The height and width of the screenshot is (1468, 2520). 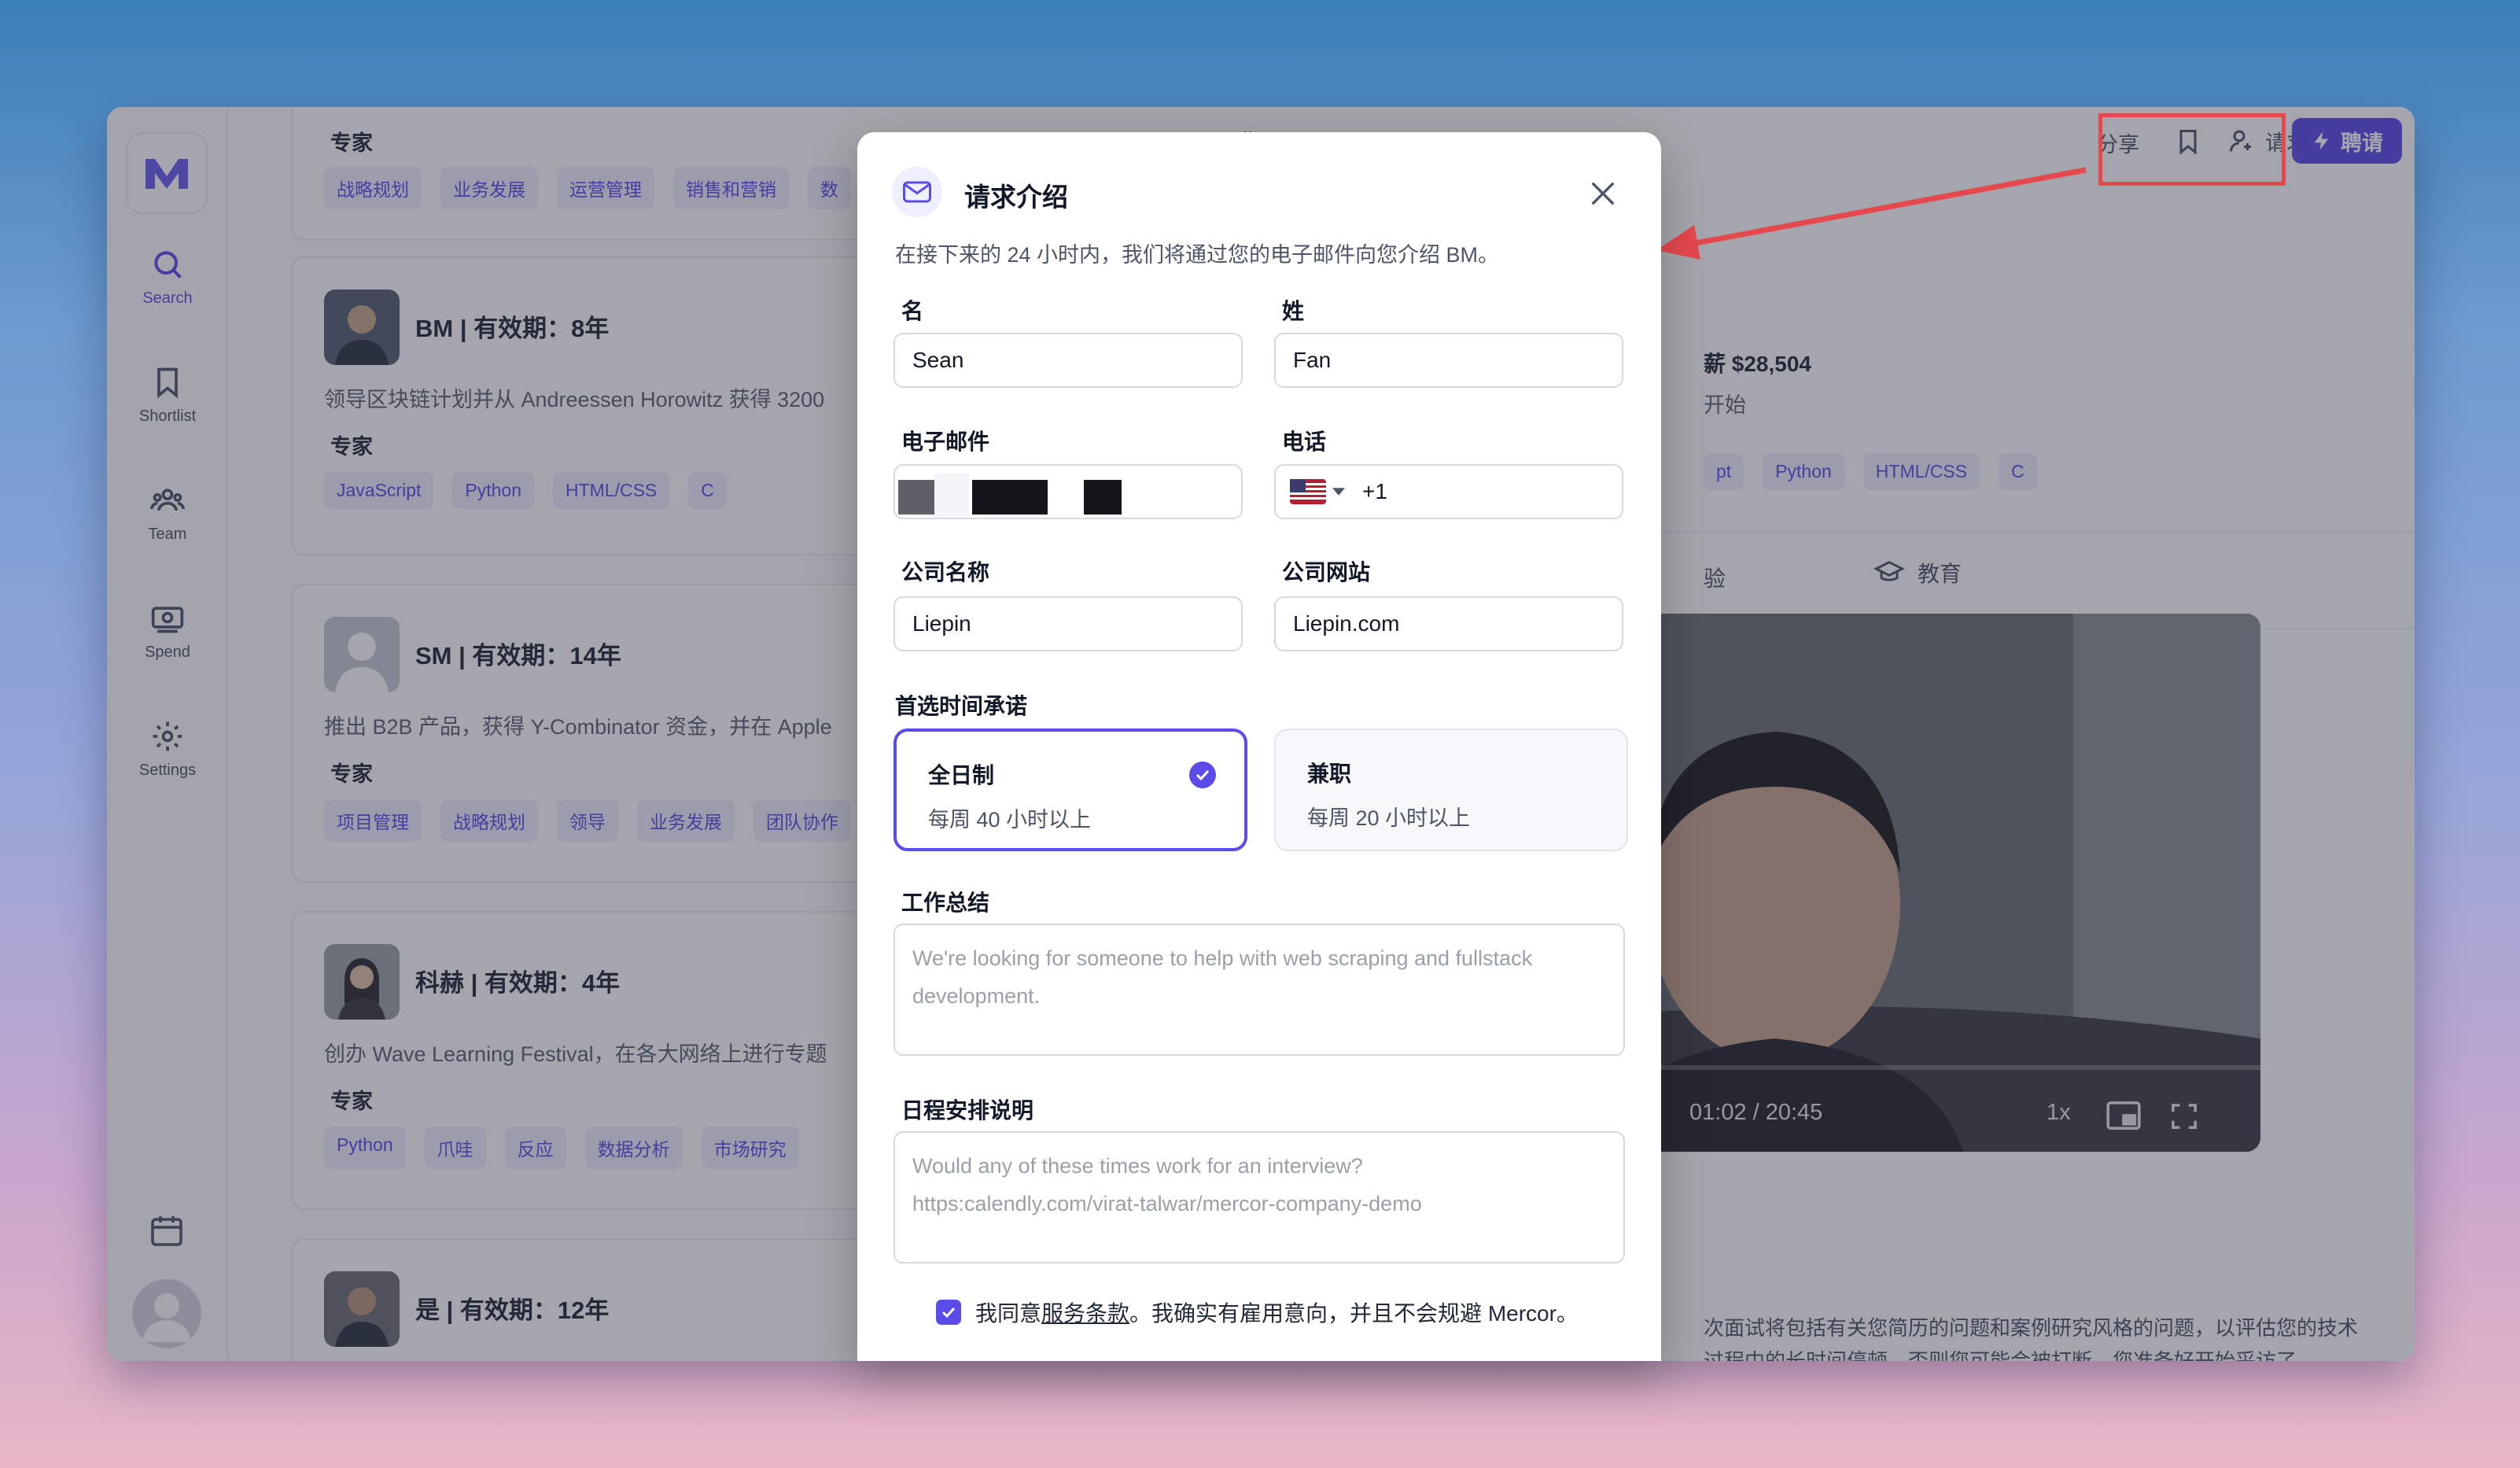 I want to click on company-label: 公司名称, so click(x=945, y=572).